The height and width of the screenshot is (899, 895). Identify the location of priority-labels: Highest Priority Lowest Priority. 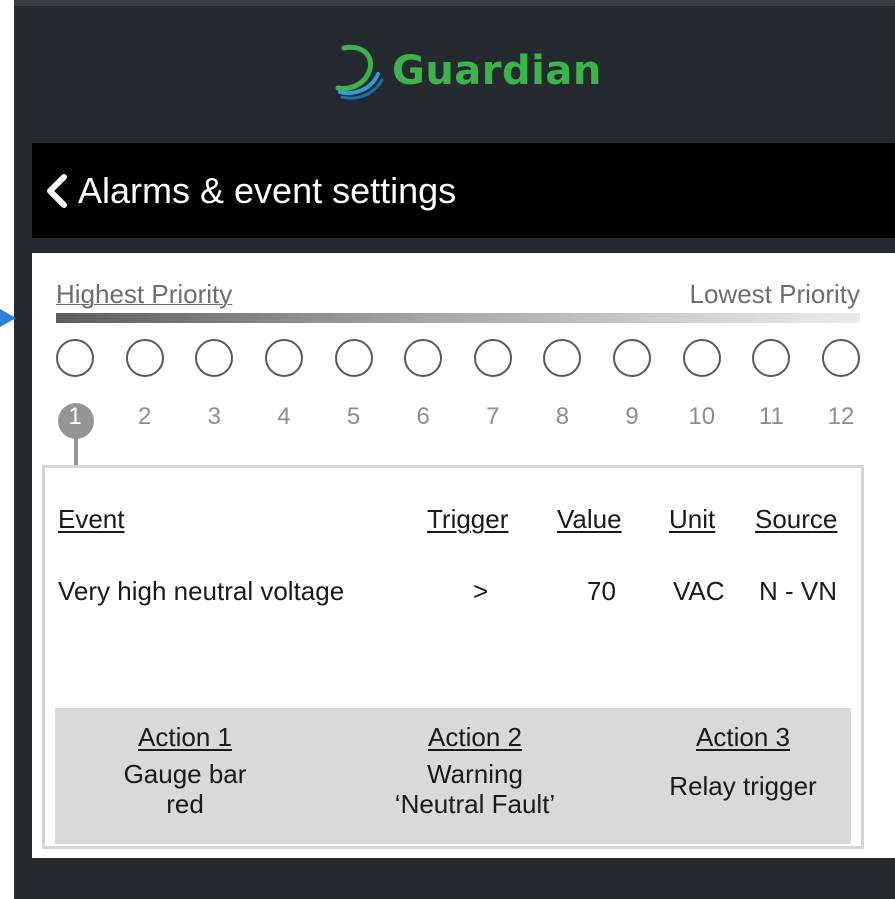
(458, 296).